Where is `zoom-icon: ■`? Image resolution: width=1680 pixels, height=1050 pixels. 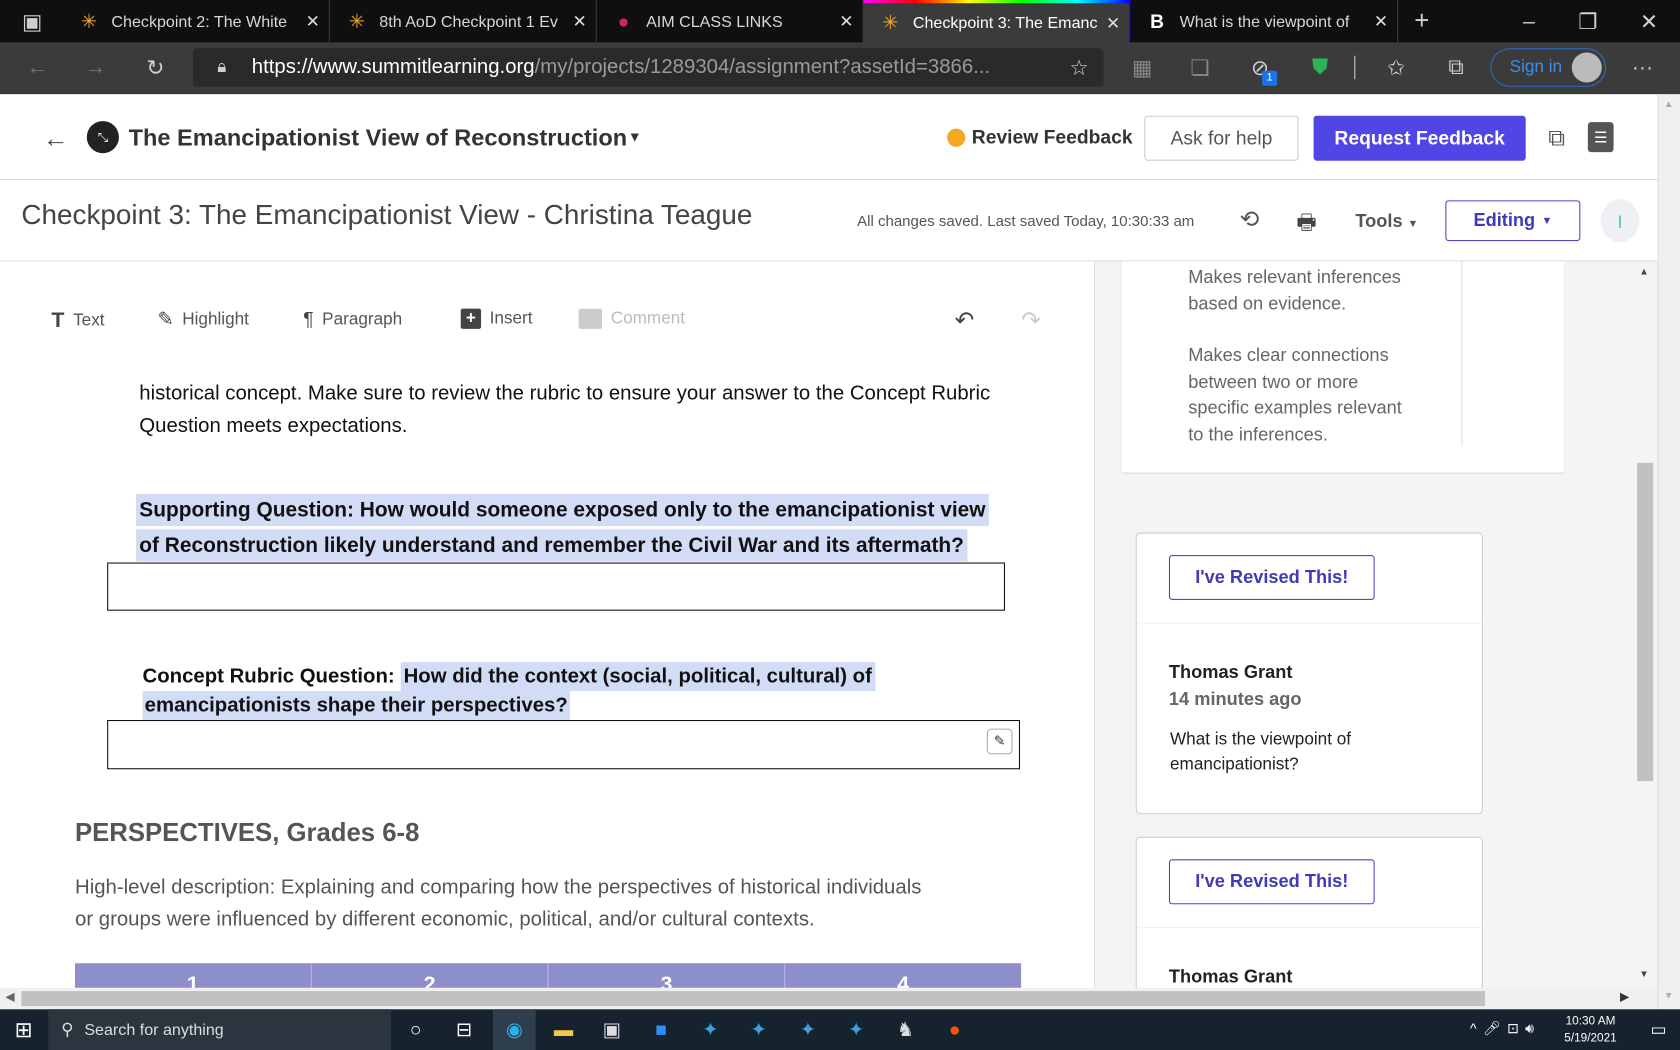 zoom-icon: ■ is located at coordinates (661, 1029).